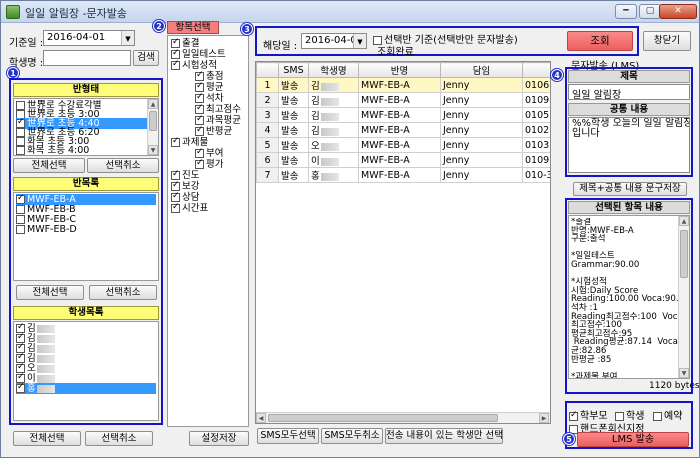 The width and height of the screenshot is (700, 458). What do you see at coordinates (189, 208) in the screenshot?
I see `tree-item: 시간표` at bounding box center [189, 208].